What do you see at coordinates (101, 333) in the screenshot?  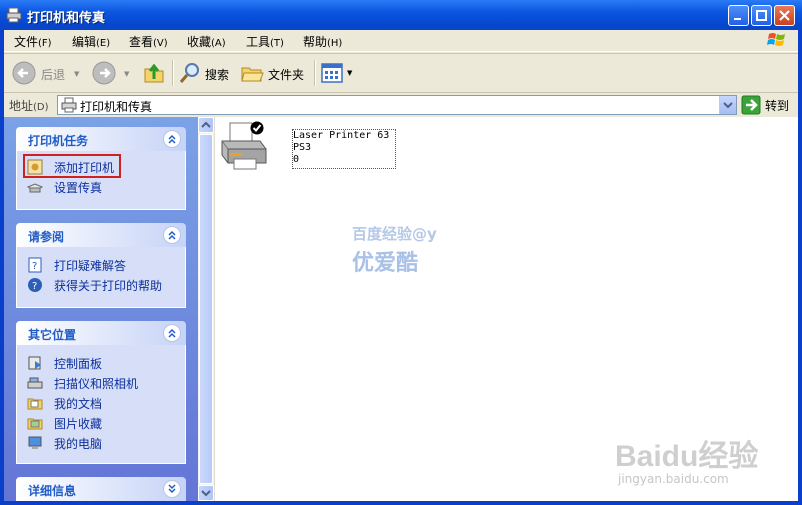 I see `other-places-header: 其它位置` at bounding box center [101, 333].